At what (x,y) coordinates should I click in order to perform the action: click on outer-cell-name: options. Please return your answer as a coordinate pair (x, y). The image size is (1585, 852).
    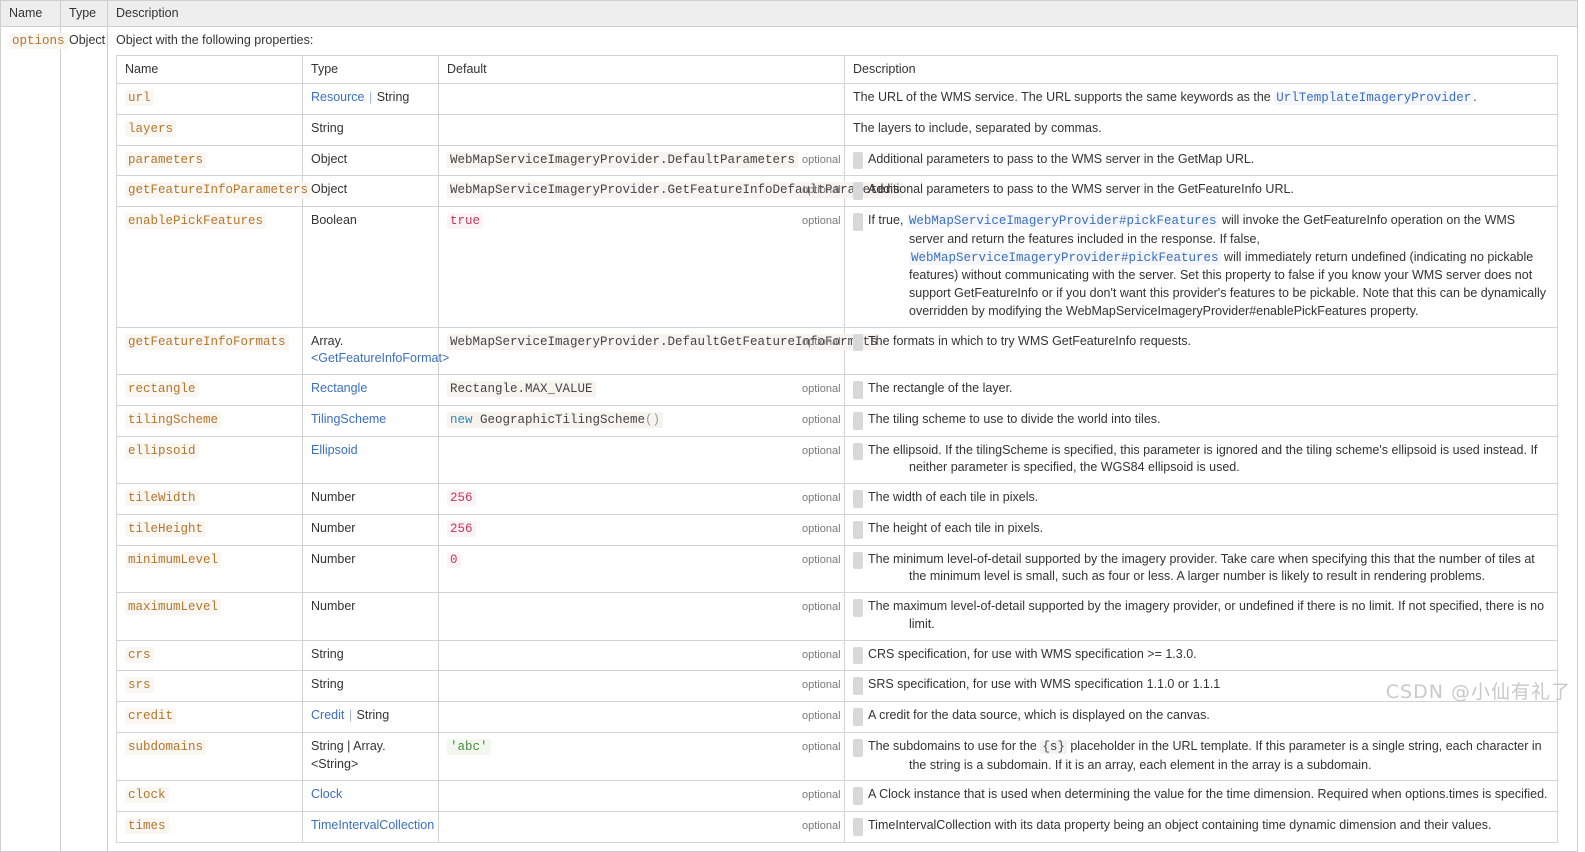
    Looking at the image, I should click on (34, 439).